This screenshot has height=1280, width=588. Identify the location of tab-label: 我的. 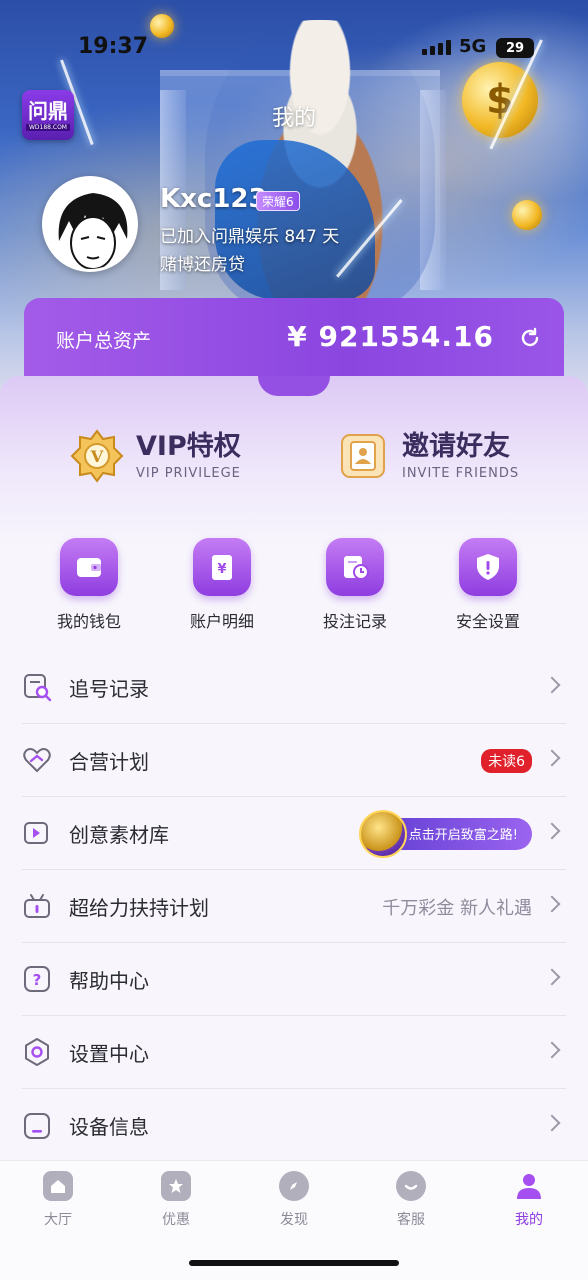
(529, 1220).